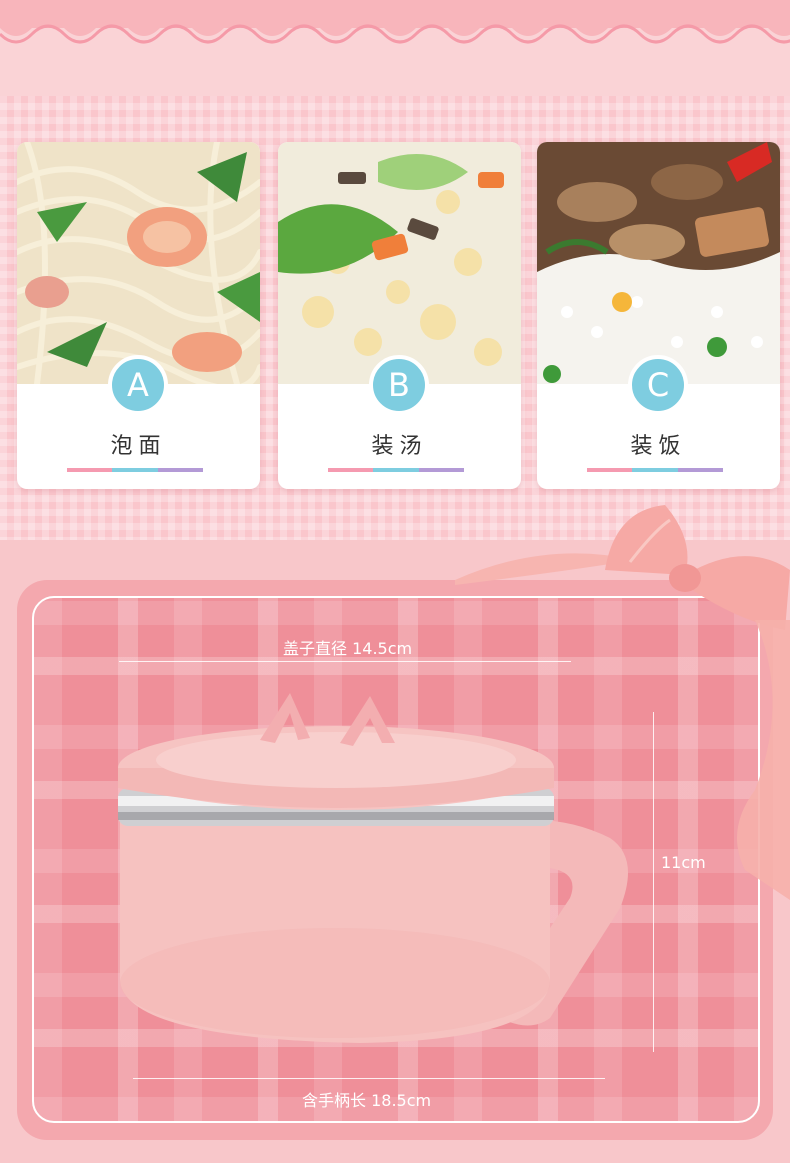 The image size is (790, 1163). Describe the element at coordinates (658, 385) in the screenshot. I see `badge-letter: C` at that location.